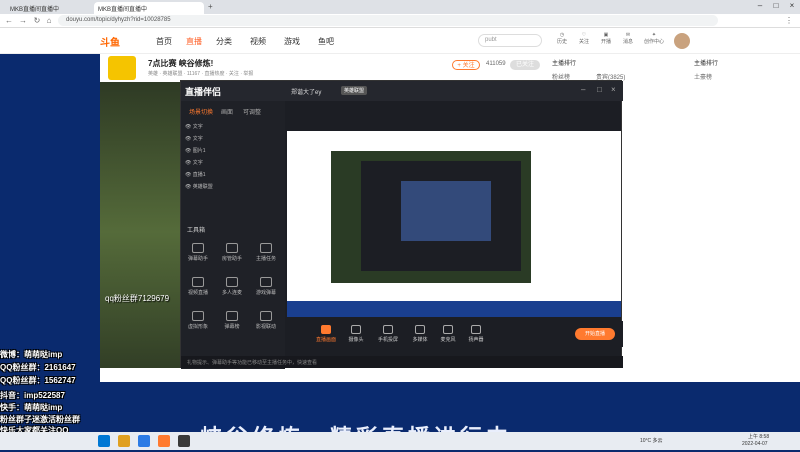 This screenshot has width=800, height=452. I want to click on task-icon, so click(266, 248).